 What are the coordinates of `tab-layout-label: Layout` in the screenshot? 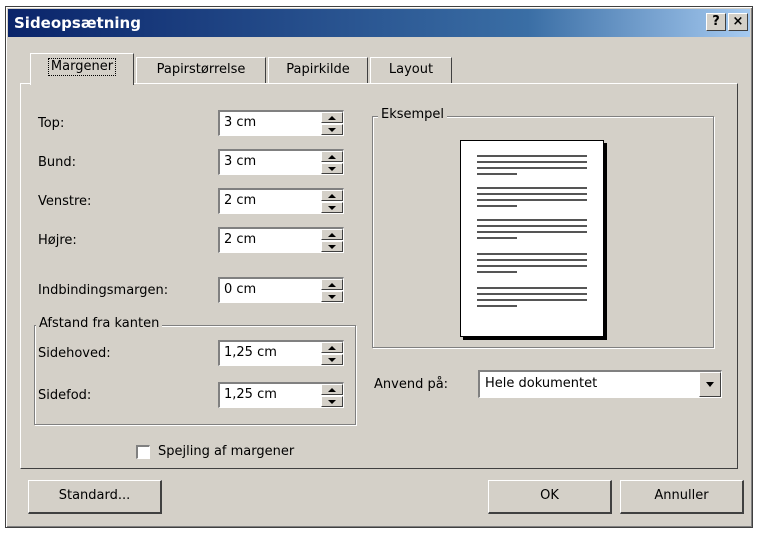 It's located at (411, 69).